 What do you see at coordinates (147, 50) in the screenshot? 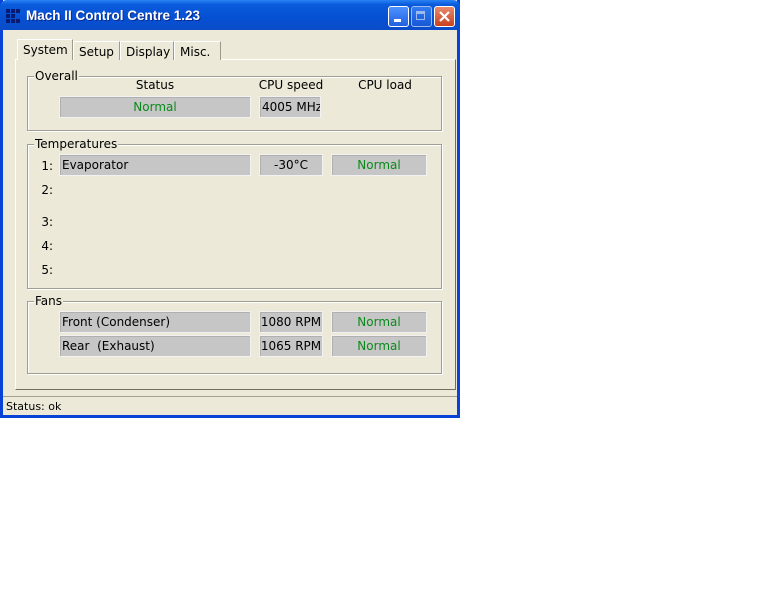
I see `tab-display: Display` at bounding box center [147, 50].